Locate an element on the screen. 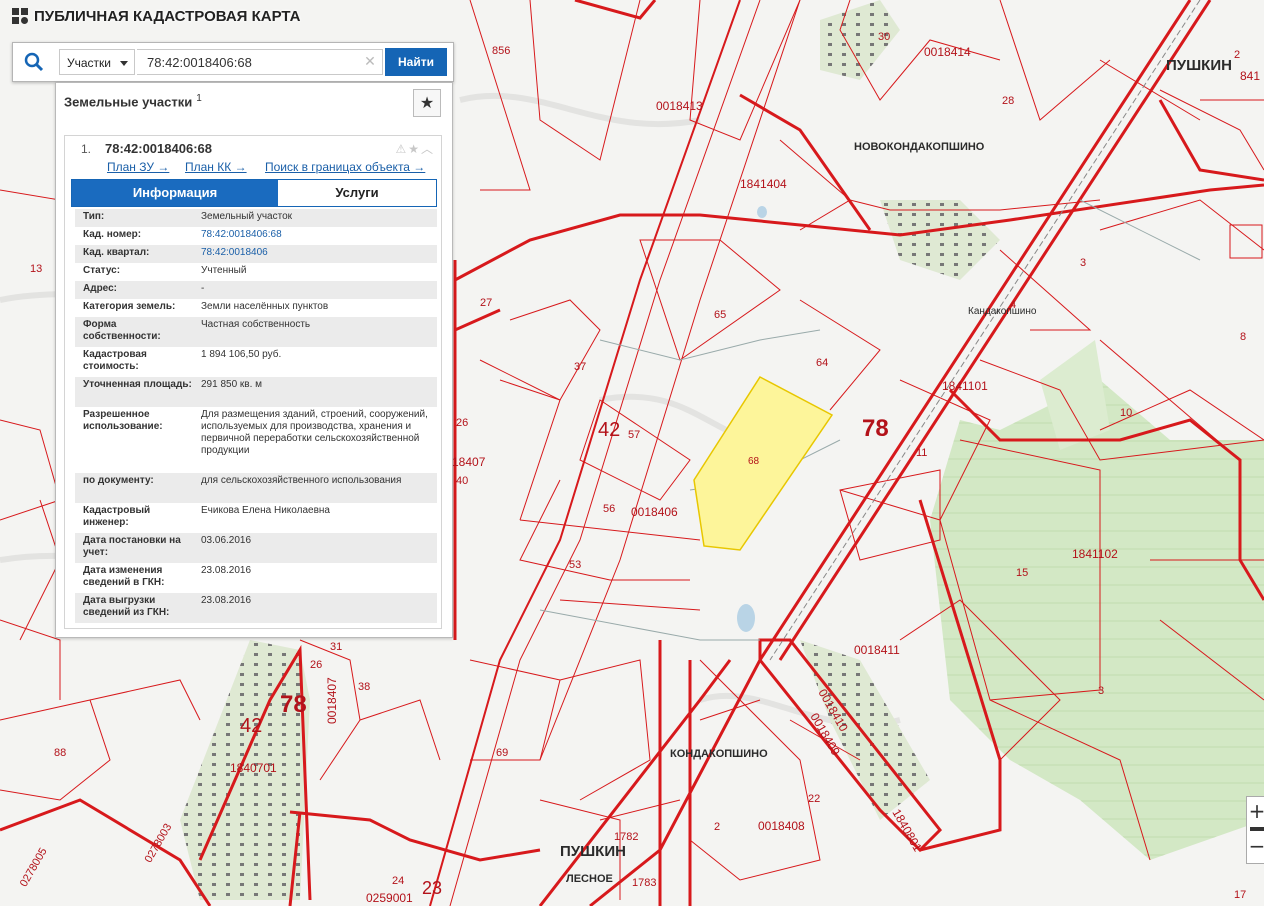  panel-title-text: Земельные участки is located at coordinates (128, 102).